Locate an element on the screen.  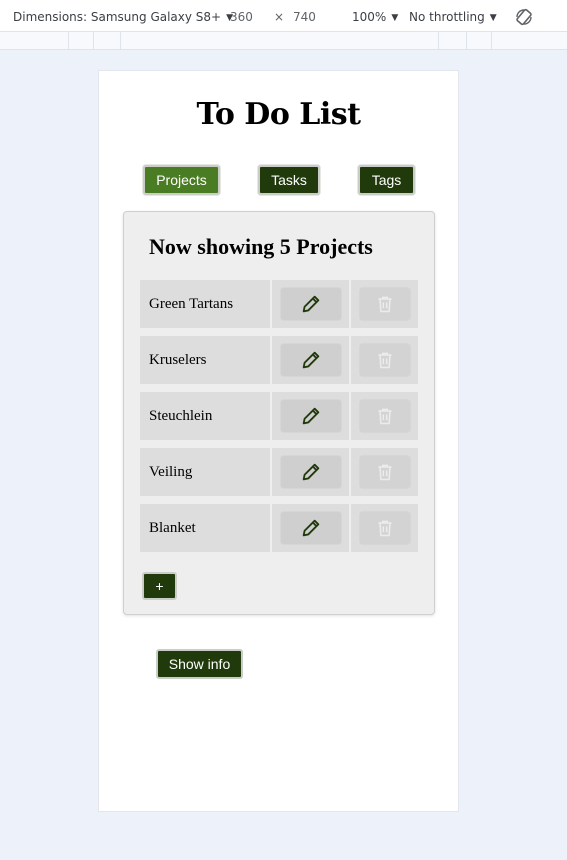
project-name: Steuchlein is located at coordinates (205, 416).